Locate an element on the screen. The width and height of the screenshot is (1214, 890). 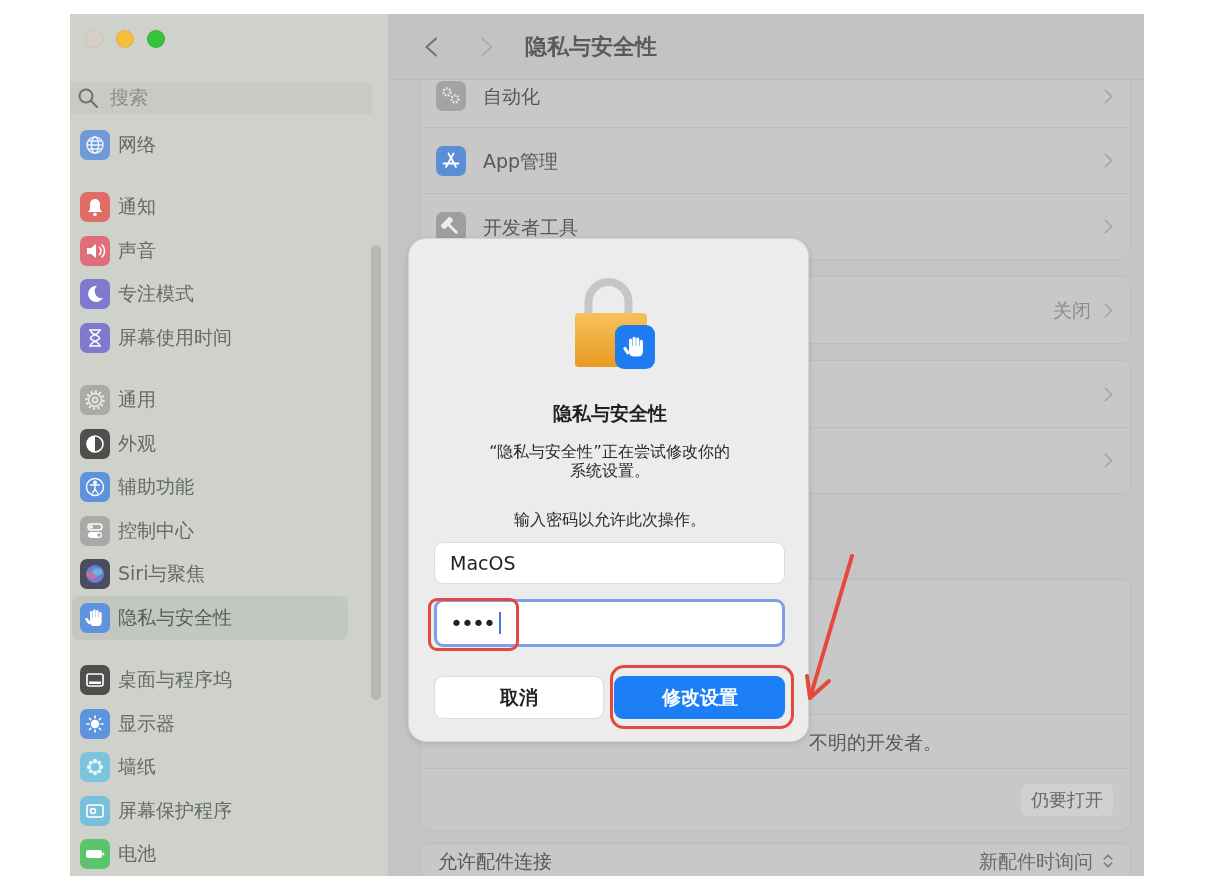
minimize-button is located at coordinates (125, 39).